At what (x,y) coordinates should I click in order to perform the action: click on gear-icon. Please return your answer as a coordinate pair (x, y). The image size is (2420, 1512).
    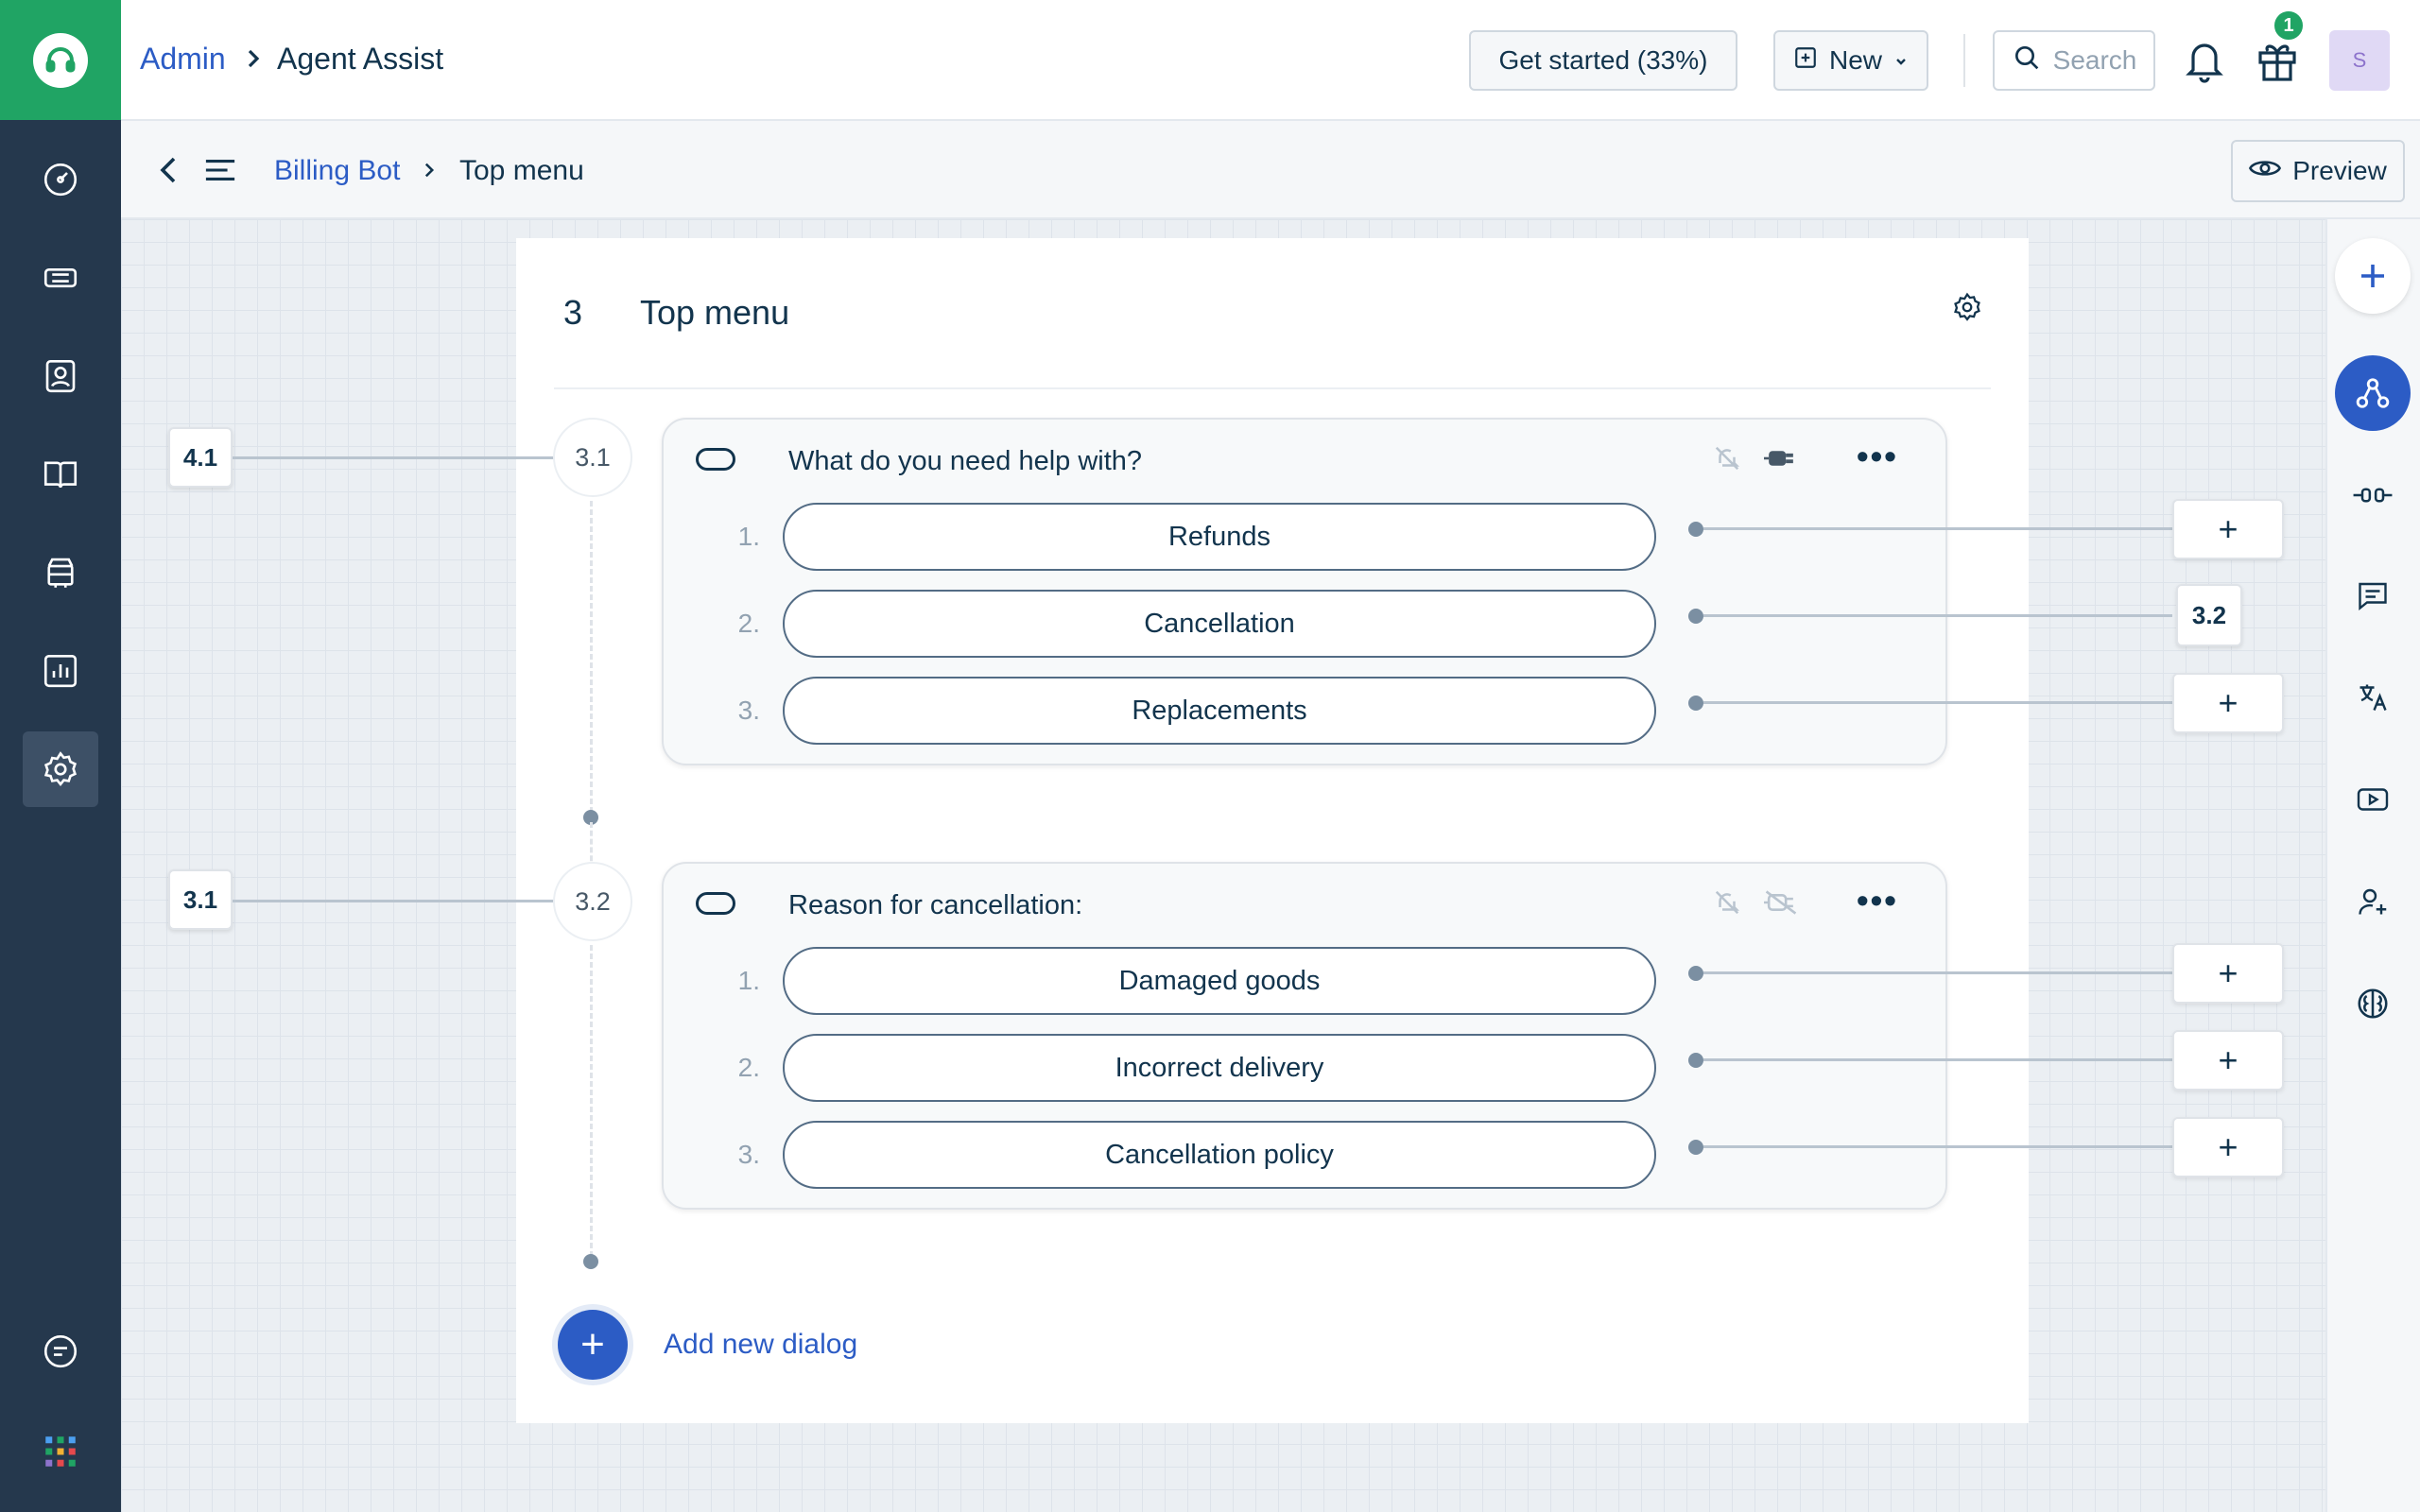
    Looking at the image, I should click on (1967, 309).